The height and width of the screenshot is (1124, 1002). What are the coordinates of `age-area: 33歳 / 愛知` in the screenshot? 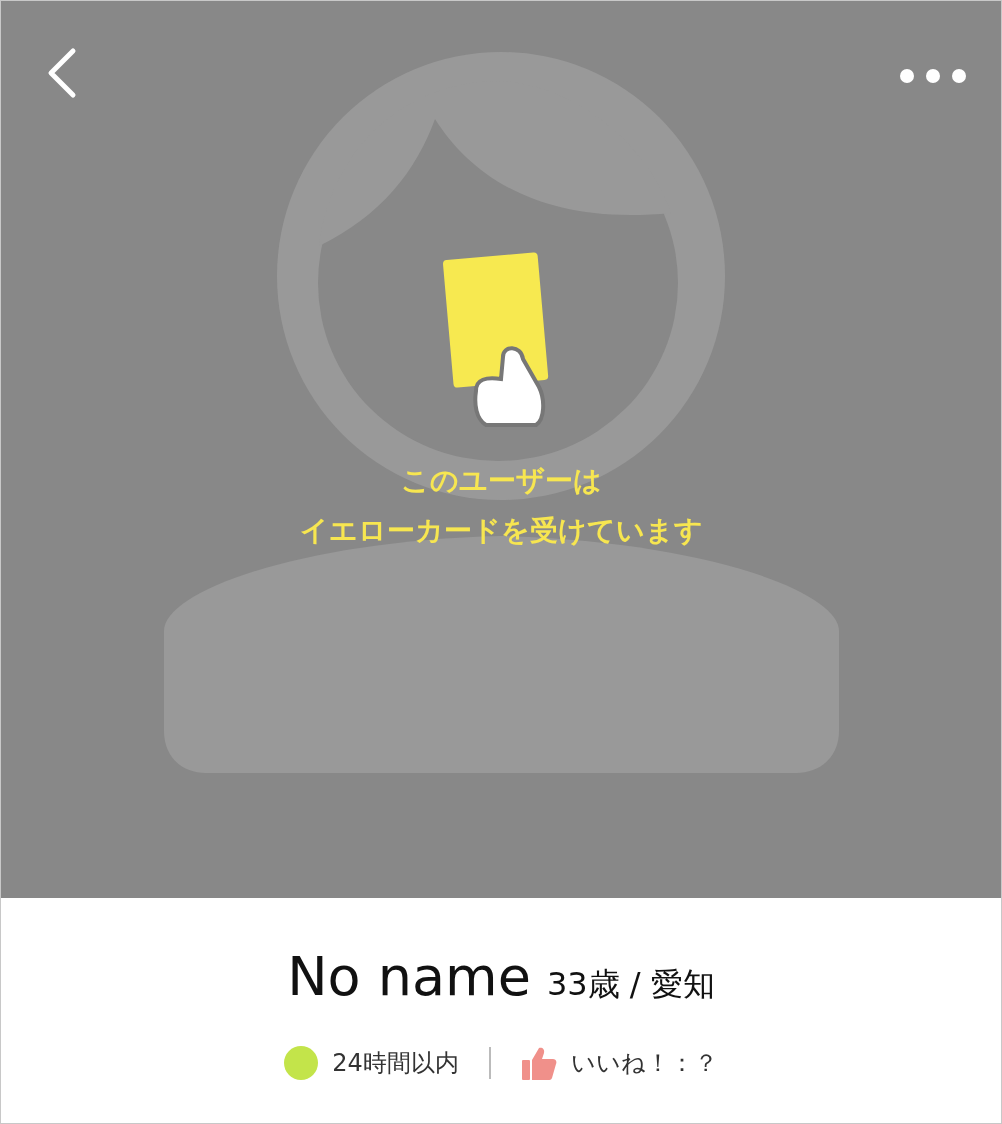 It's located at (630, 984).